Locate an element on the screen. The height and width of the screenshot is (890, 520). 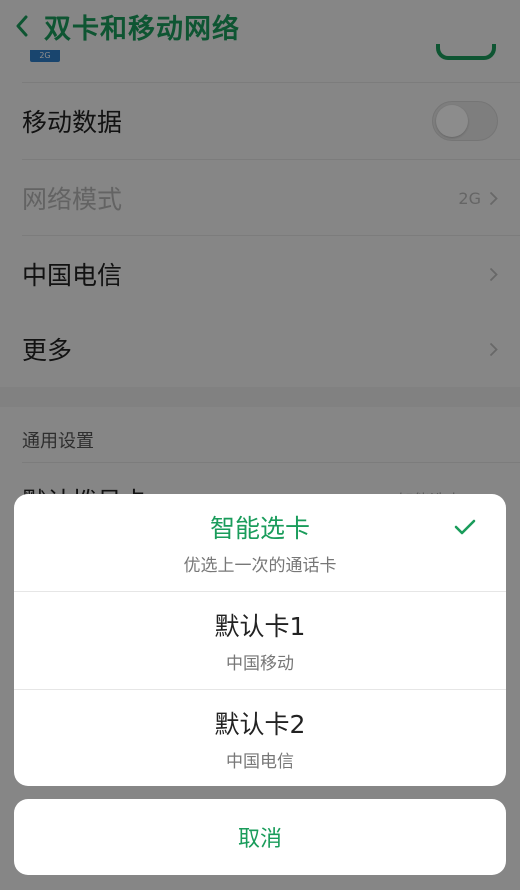
cancel-label: 取消 is located at coordinates (259, 839).